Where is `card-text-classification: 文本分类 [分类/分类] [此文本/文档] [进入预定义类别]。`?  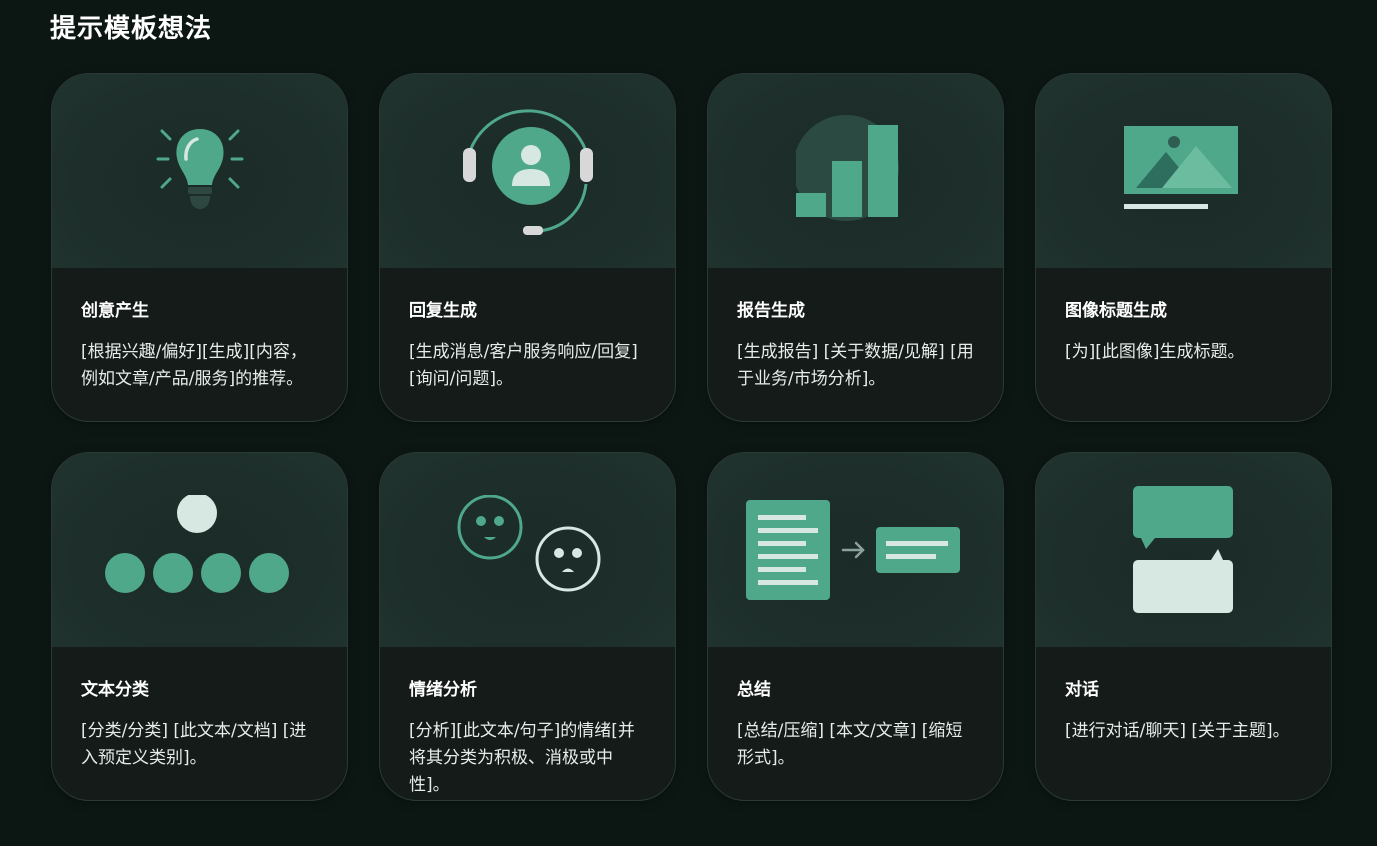
card-text-classification: 文本分类 [分类/分类] [此文本/文档] [进入预定义类别]。 is located at coordinates (199, 626).